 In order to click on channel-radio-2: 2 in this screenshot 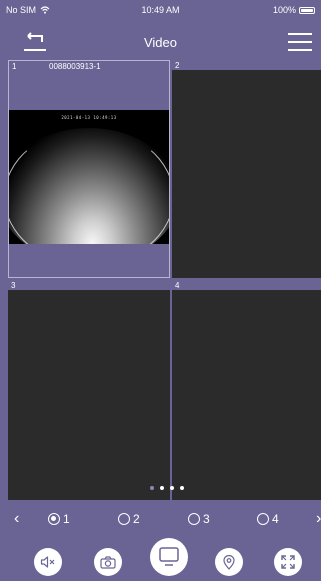, I will do `click(129, 519)`.